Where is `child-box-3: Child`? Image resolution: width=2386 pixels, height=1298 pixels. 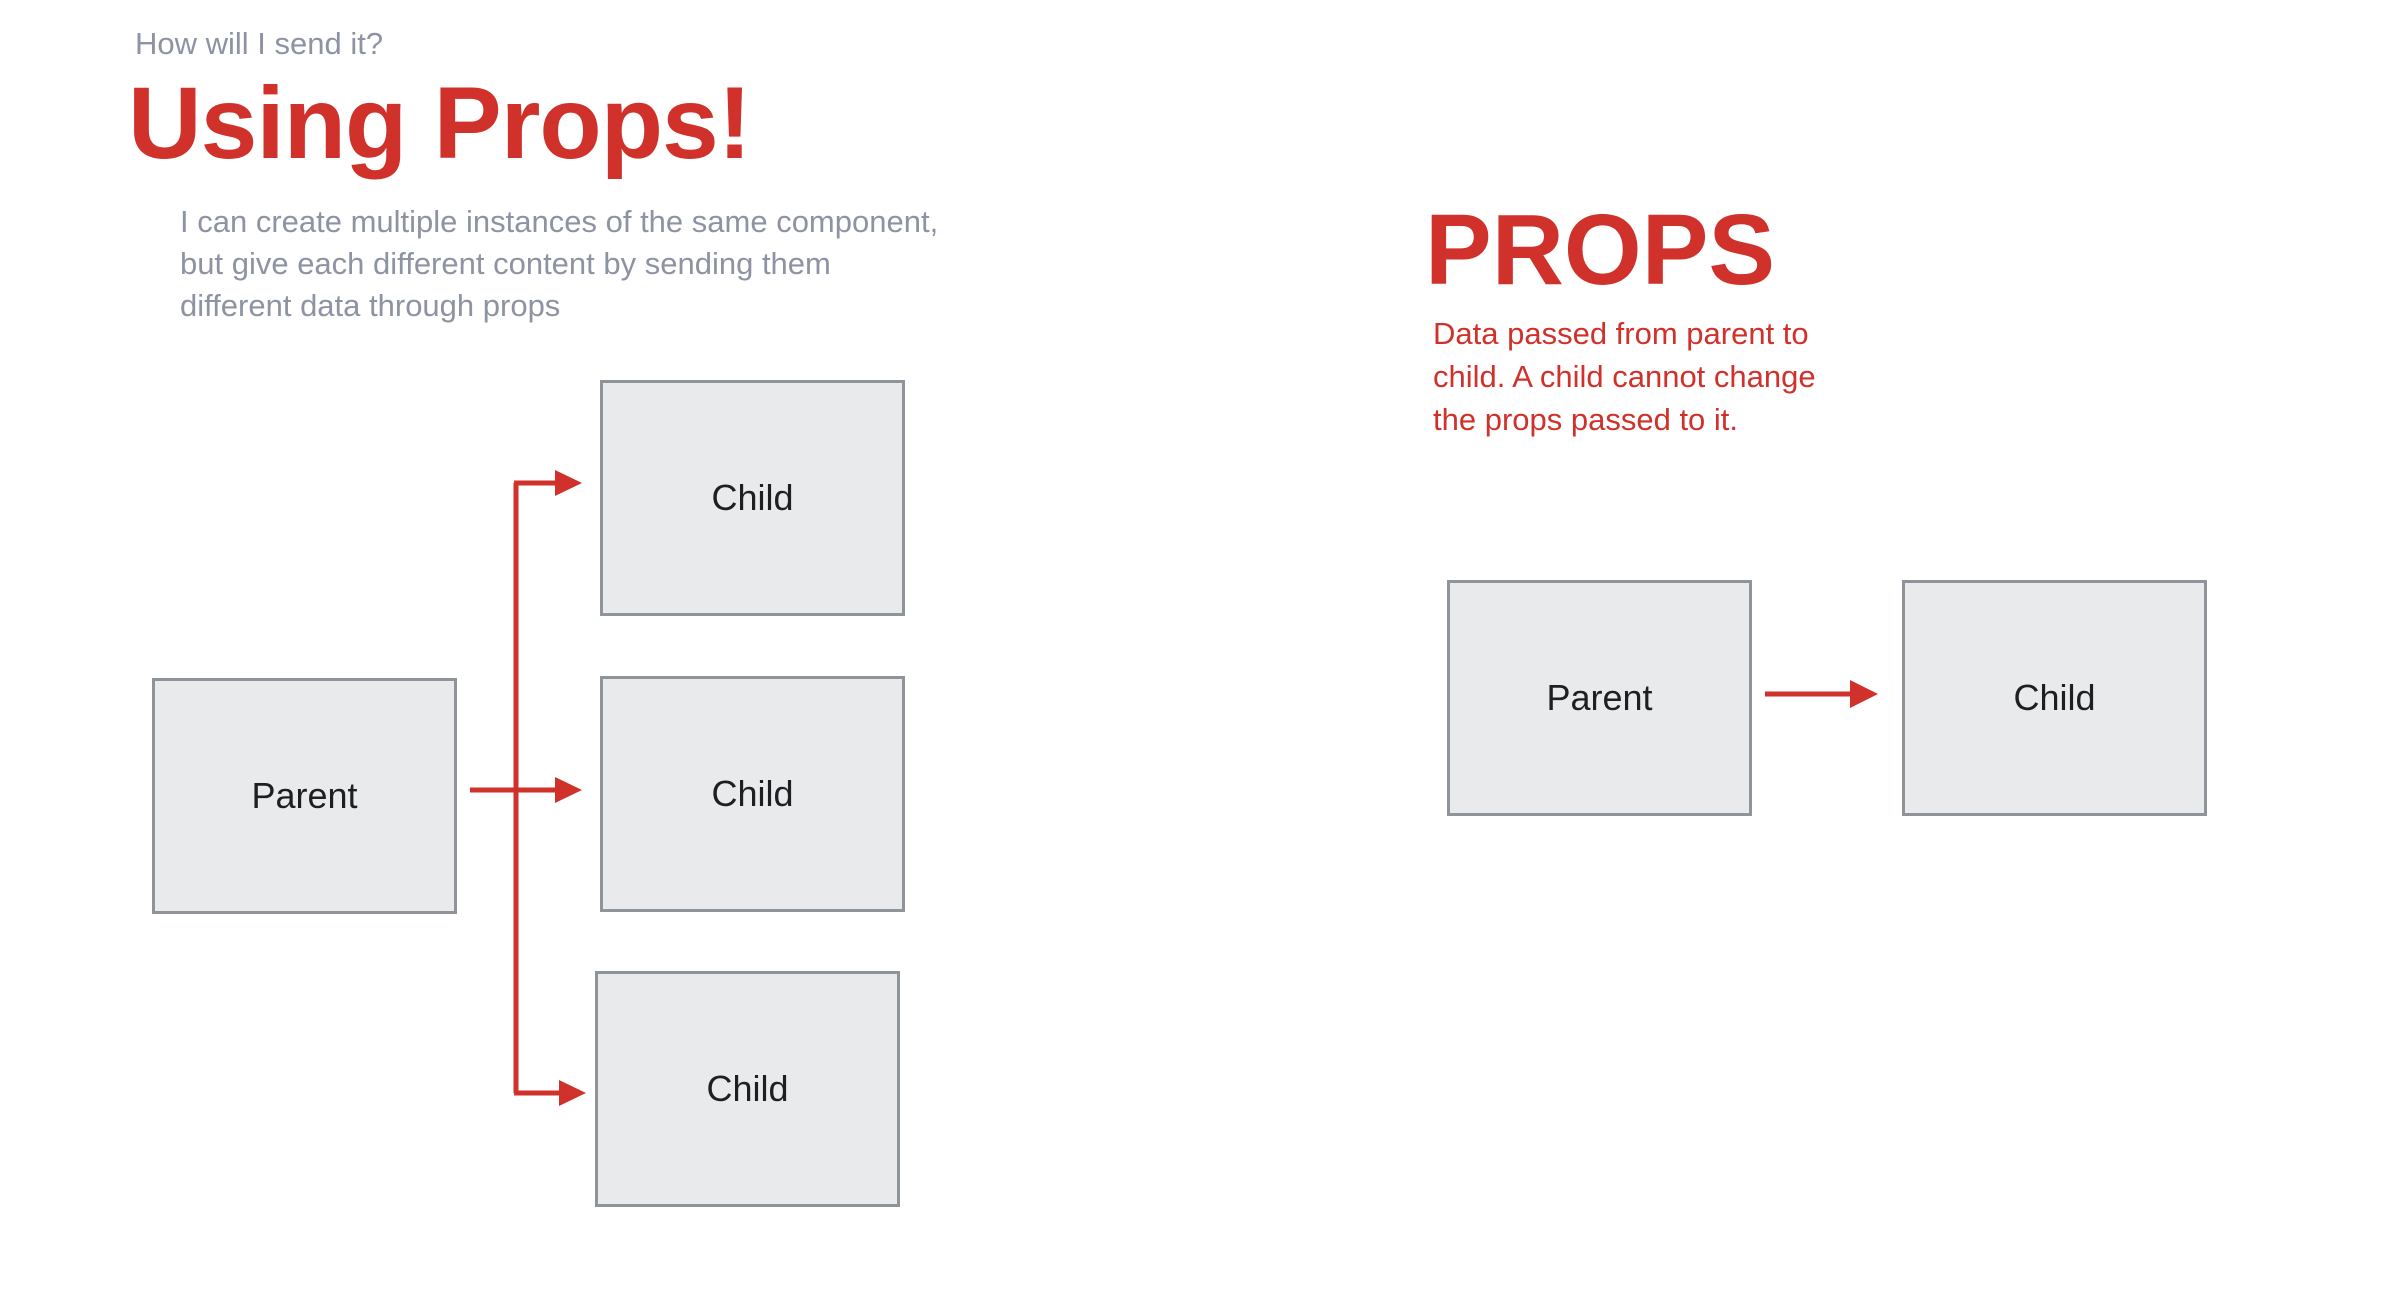 child-box-3: Child is located at coordinates (747, 1089).